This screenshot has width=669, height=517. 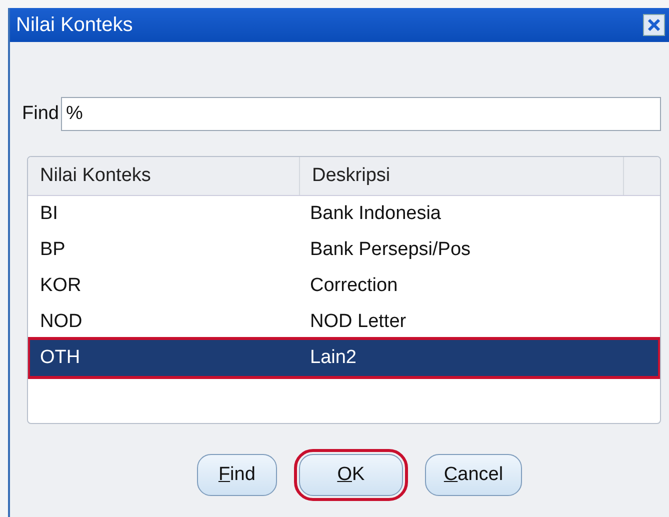 What do you see at coordinates (40, 114) in the screenshot?
I see `find-label: Find` at bounding box center [40, 114].